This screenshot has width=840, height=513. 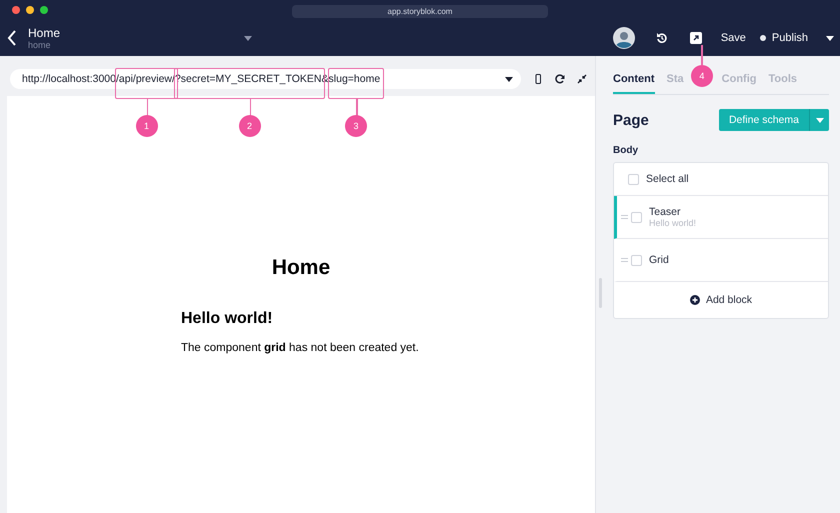 What do you see at coordinates (721, 300) in the screenshot?
I see `add-block-button: Add block` at bounding box center [721, 300].